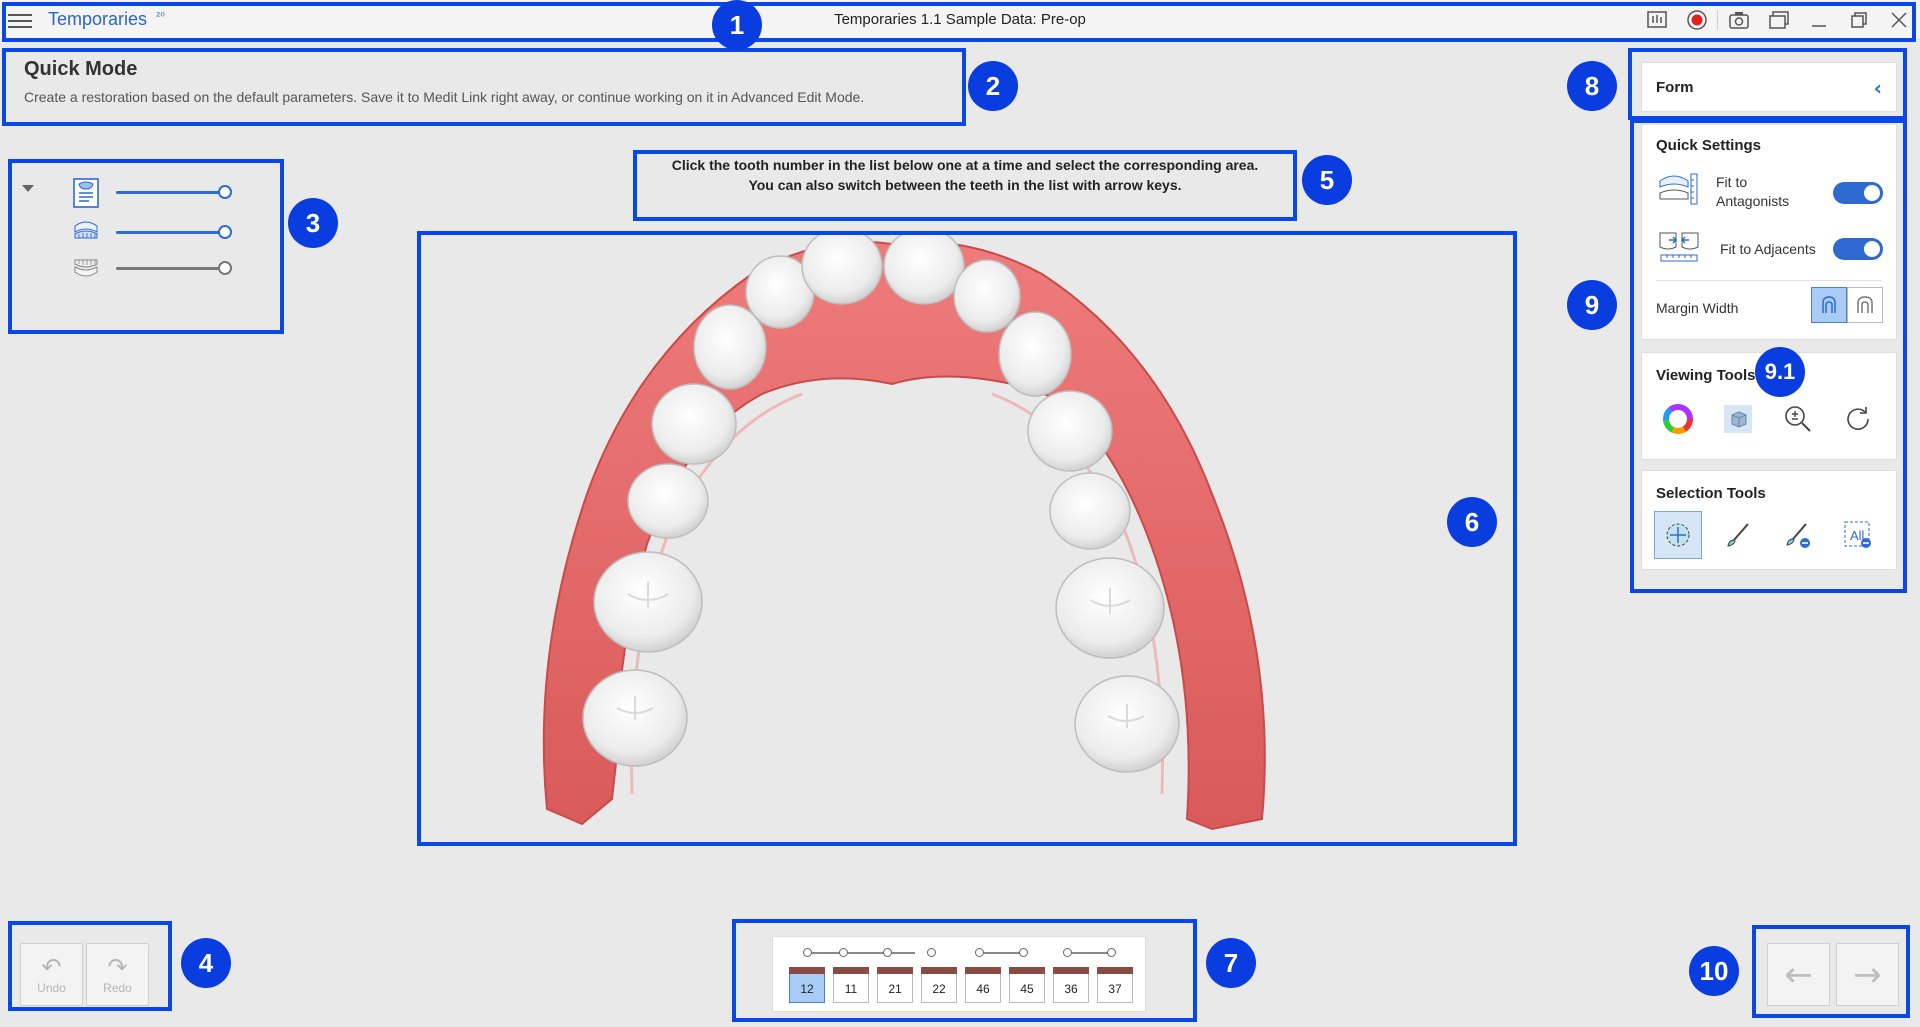  I want to click on margin-width-narrow-button, so click(1829, 305).